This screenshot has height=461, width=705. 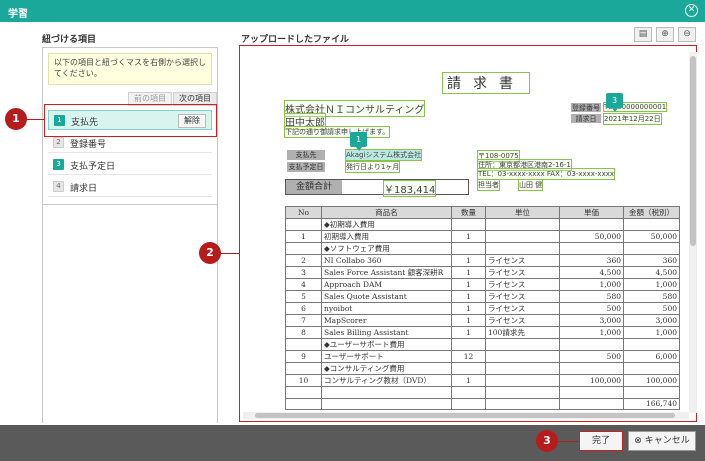 I want to click on table-cell: 2, so click(x=303, y=260).